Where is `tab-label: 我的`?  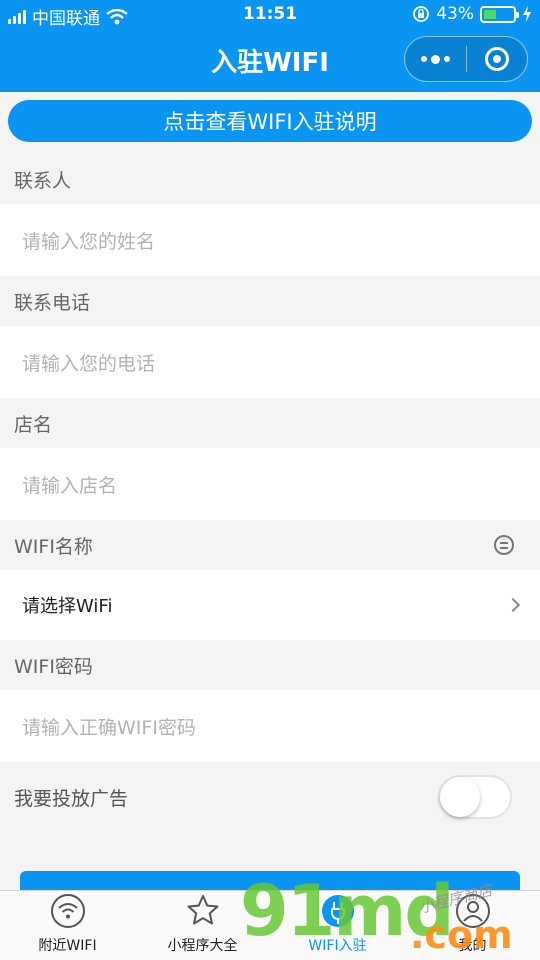 tab-label: 我的 is located at coordinates (472, 946).